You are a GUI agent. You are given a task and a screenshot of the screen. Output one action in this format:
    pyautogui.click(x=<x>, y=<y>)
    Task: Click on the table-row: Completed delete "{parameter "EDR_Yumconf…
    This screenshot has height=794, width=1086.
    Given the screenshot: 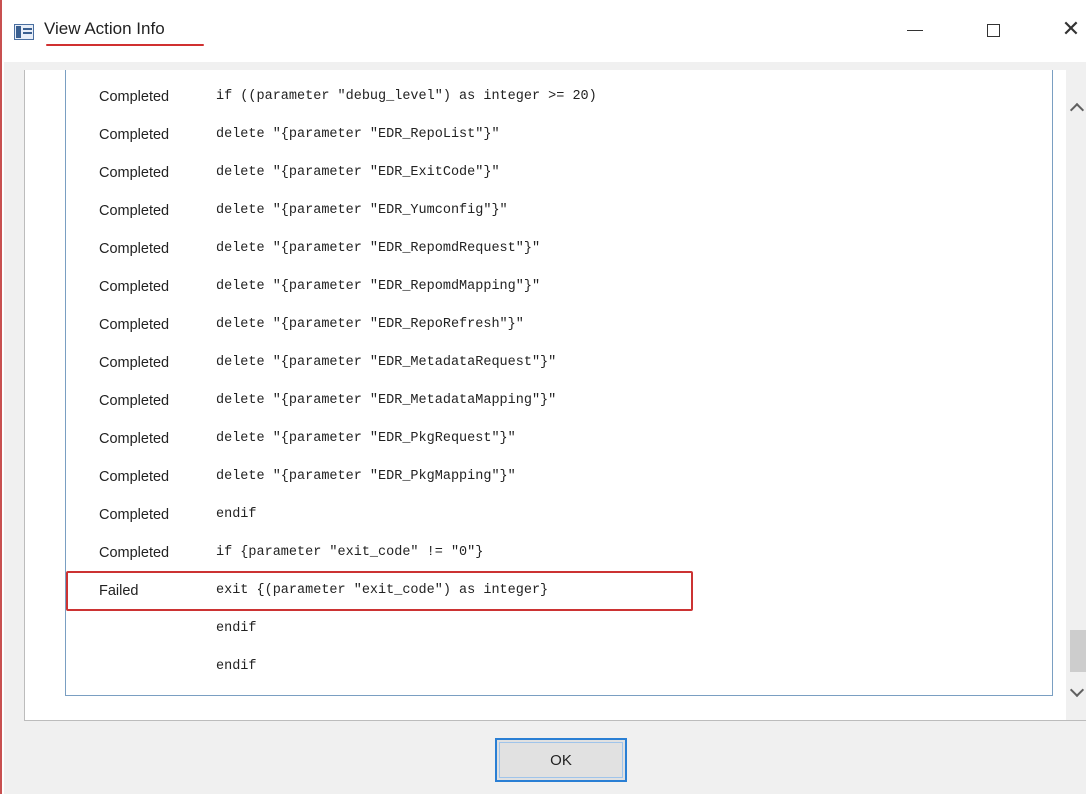 What is the action you would take?
    pyautogui.click(x=559, y=211)
    